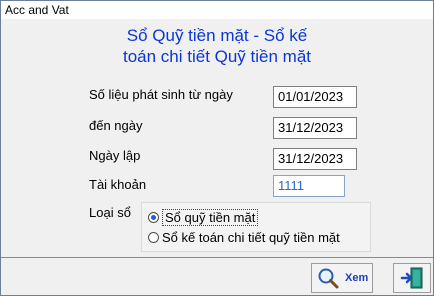 This screenshot has height=296, width=434. I want to click on radio-dot-selected, so click(153, 217).